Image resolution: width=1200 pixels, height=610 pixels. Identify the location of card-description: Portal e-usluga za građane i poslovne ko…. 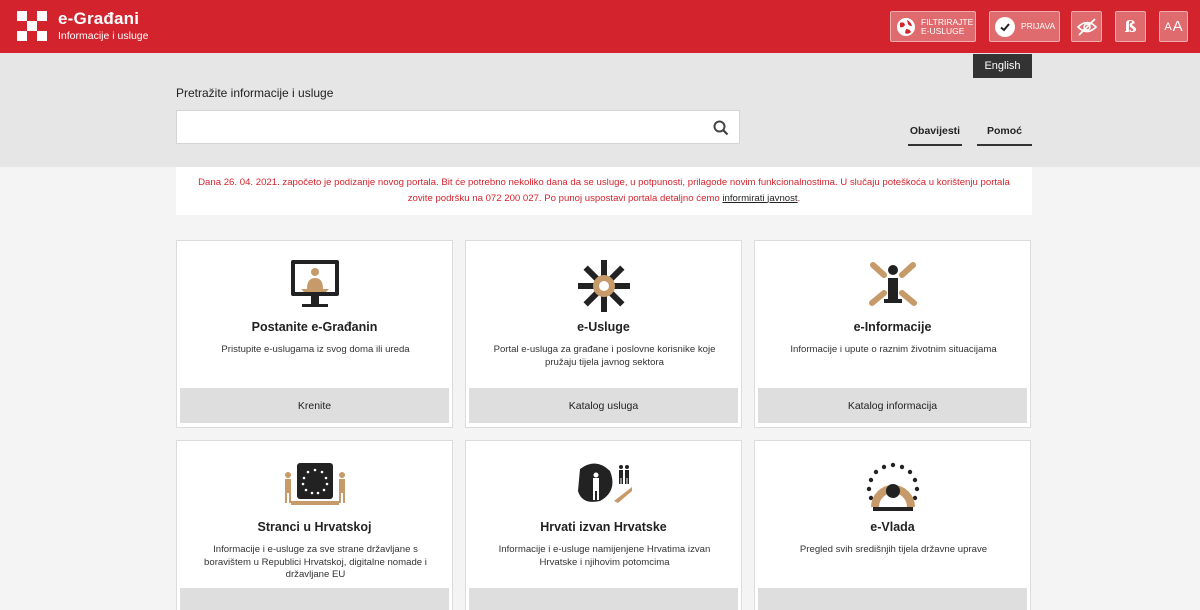
(604, 356).